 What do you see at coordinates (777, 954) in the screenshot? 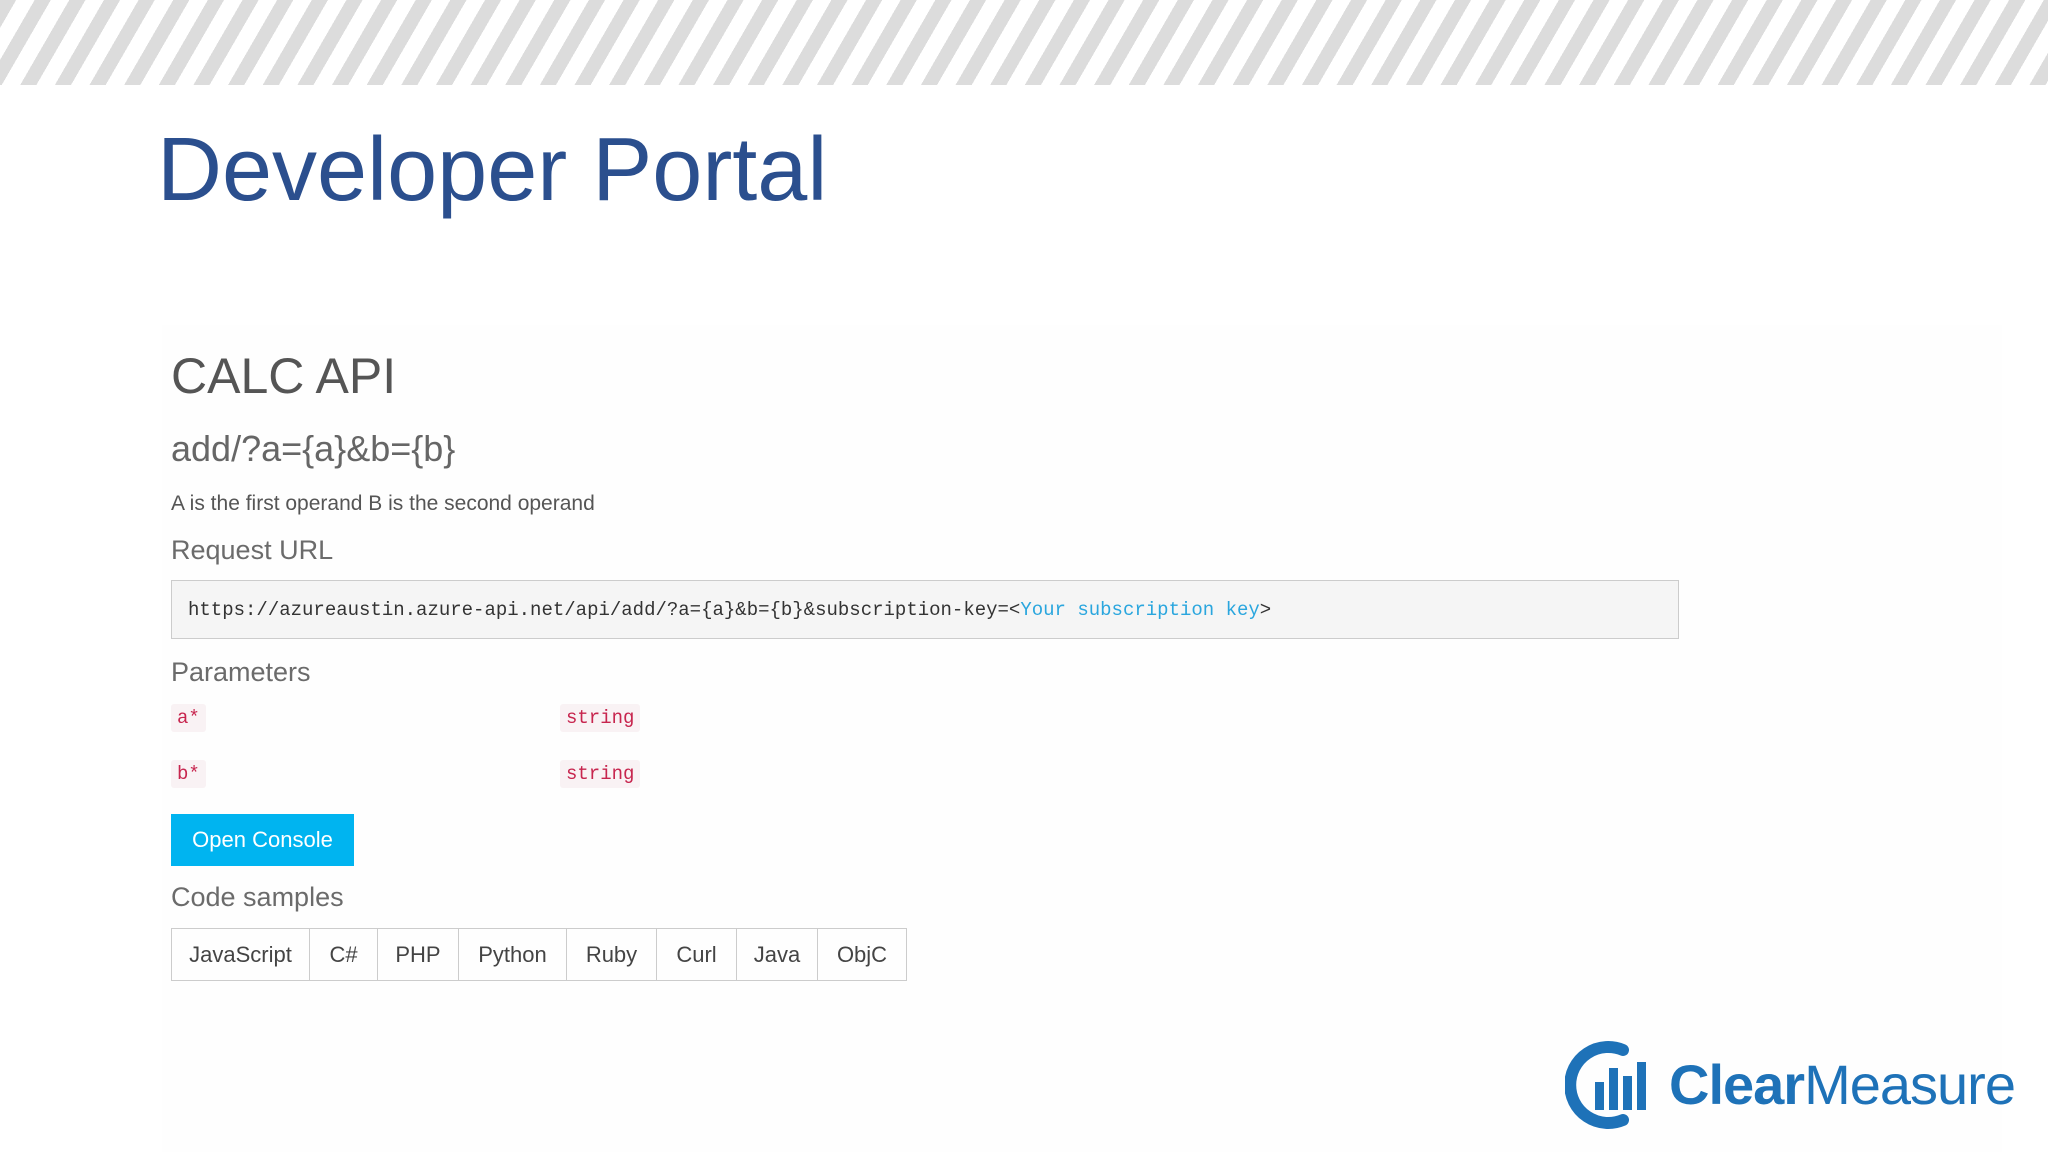
I see `tab-java: Java` at bounding box center [777, 954].